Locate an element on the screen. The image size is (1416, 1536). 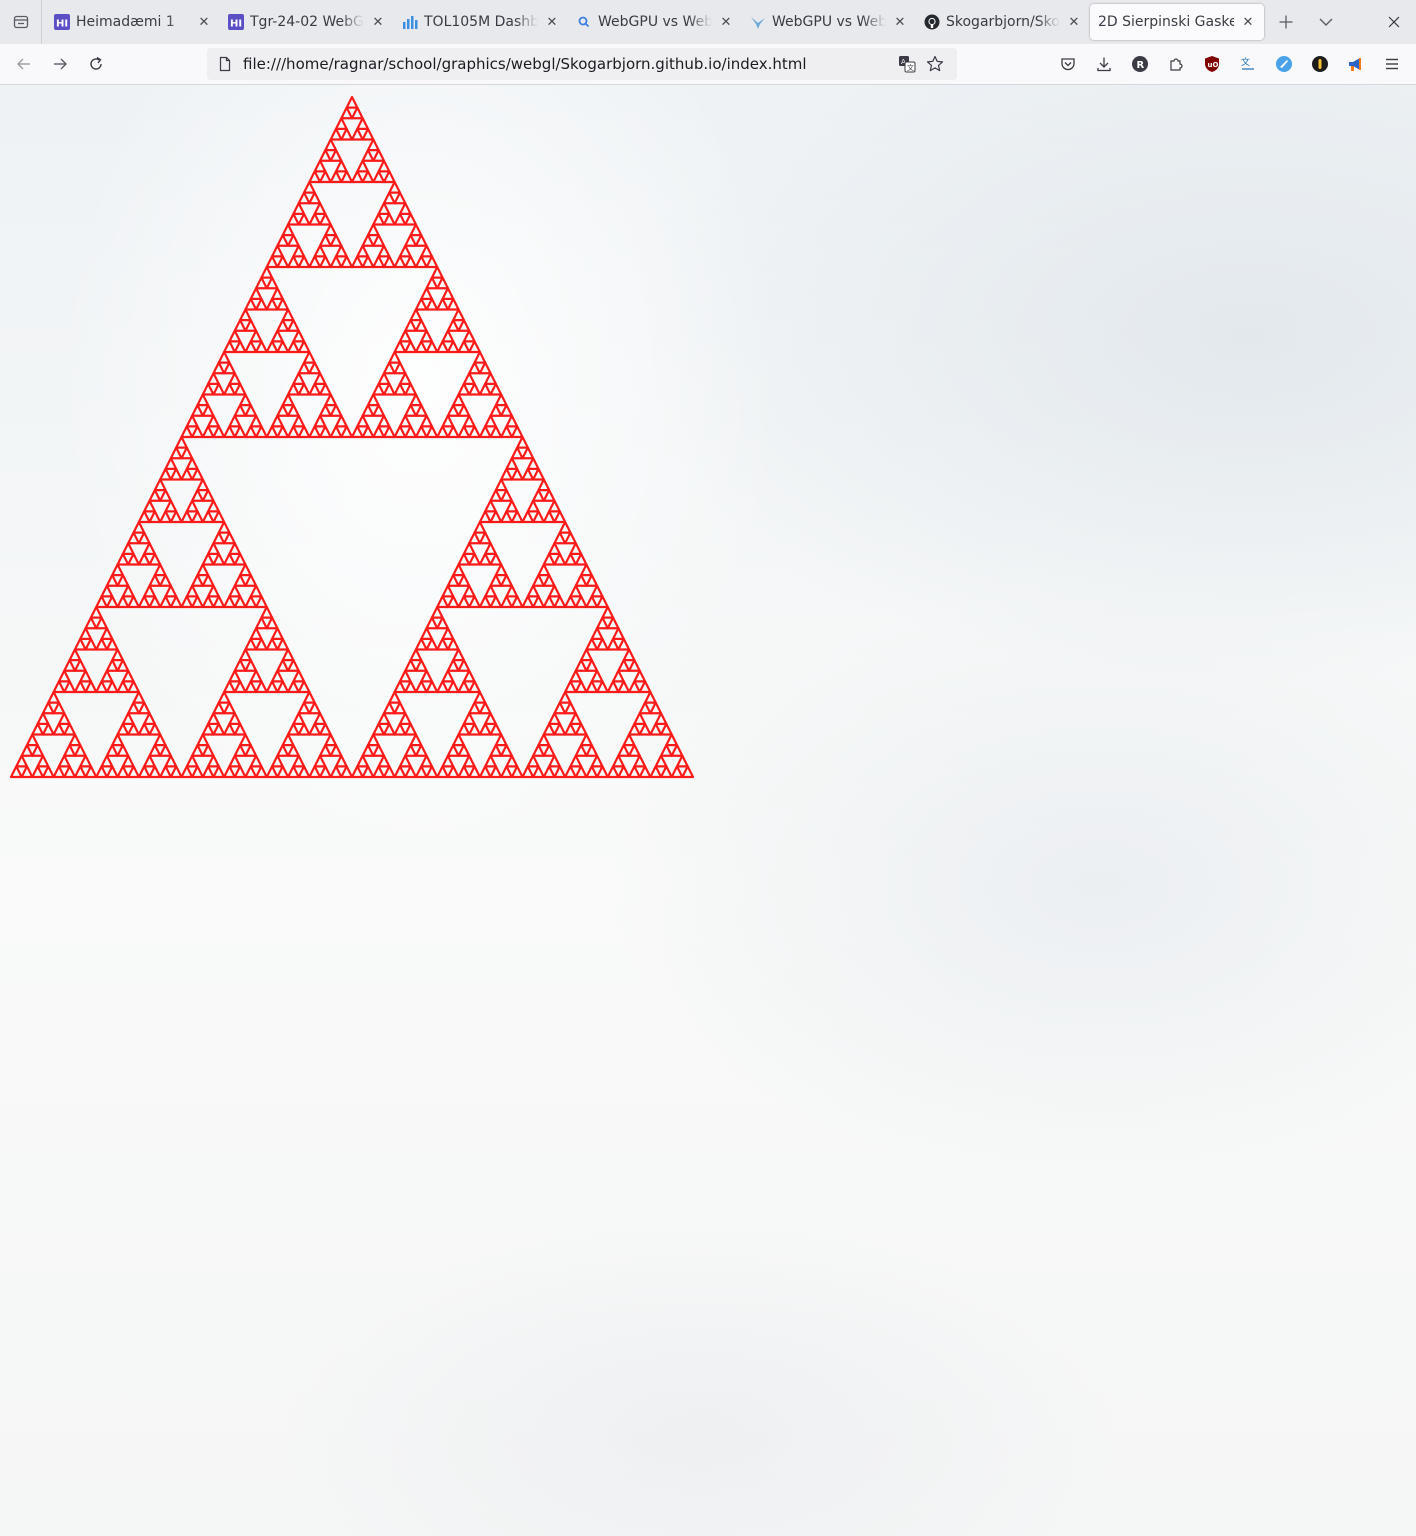
tab-webgpu-search: WebGPU vs WebGL ✕ is located at coordinates (655, 22).